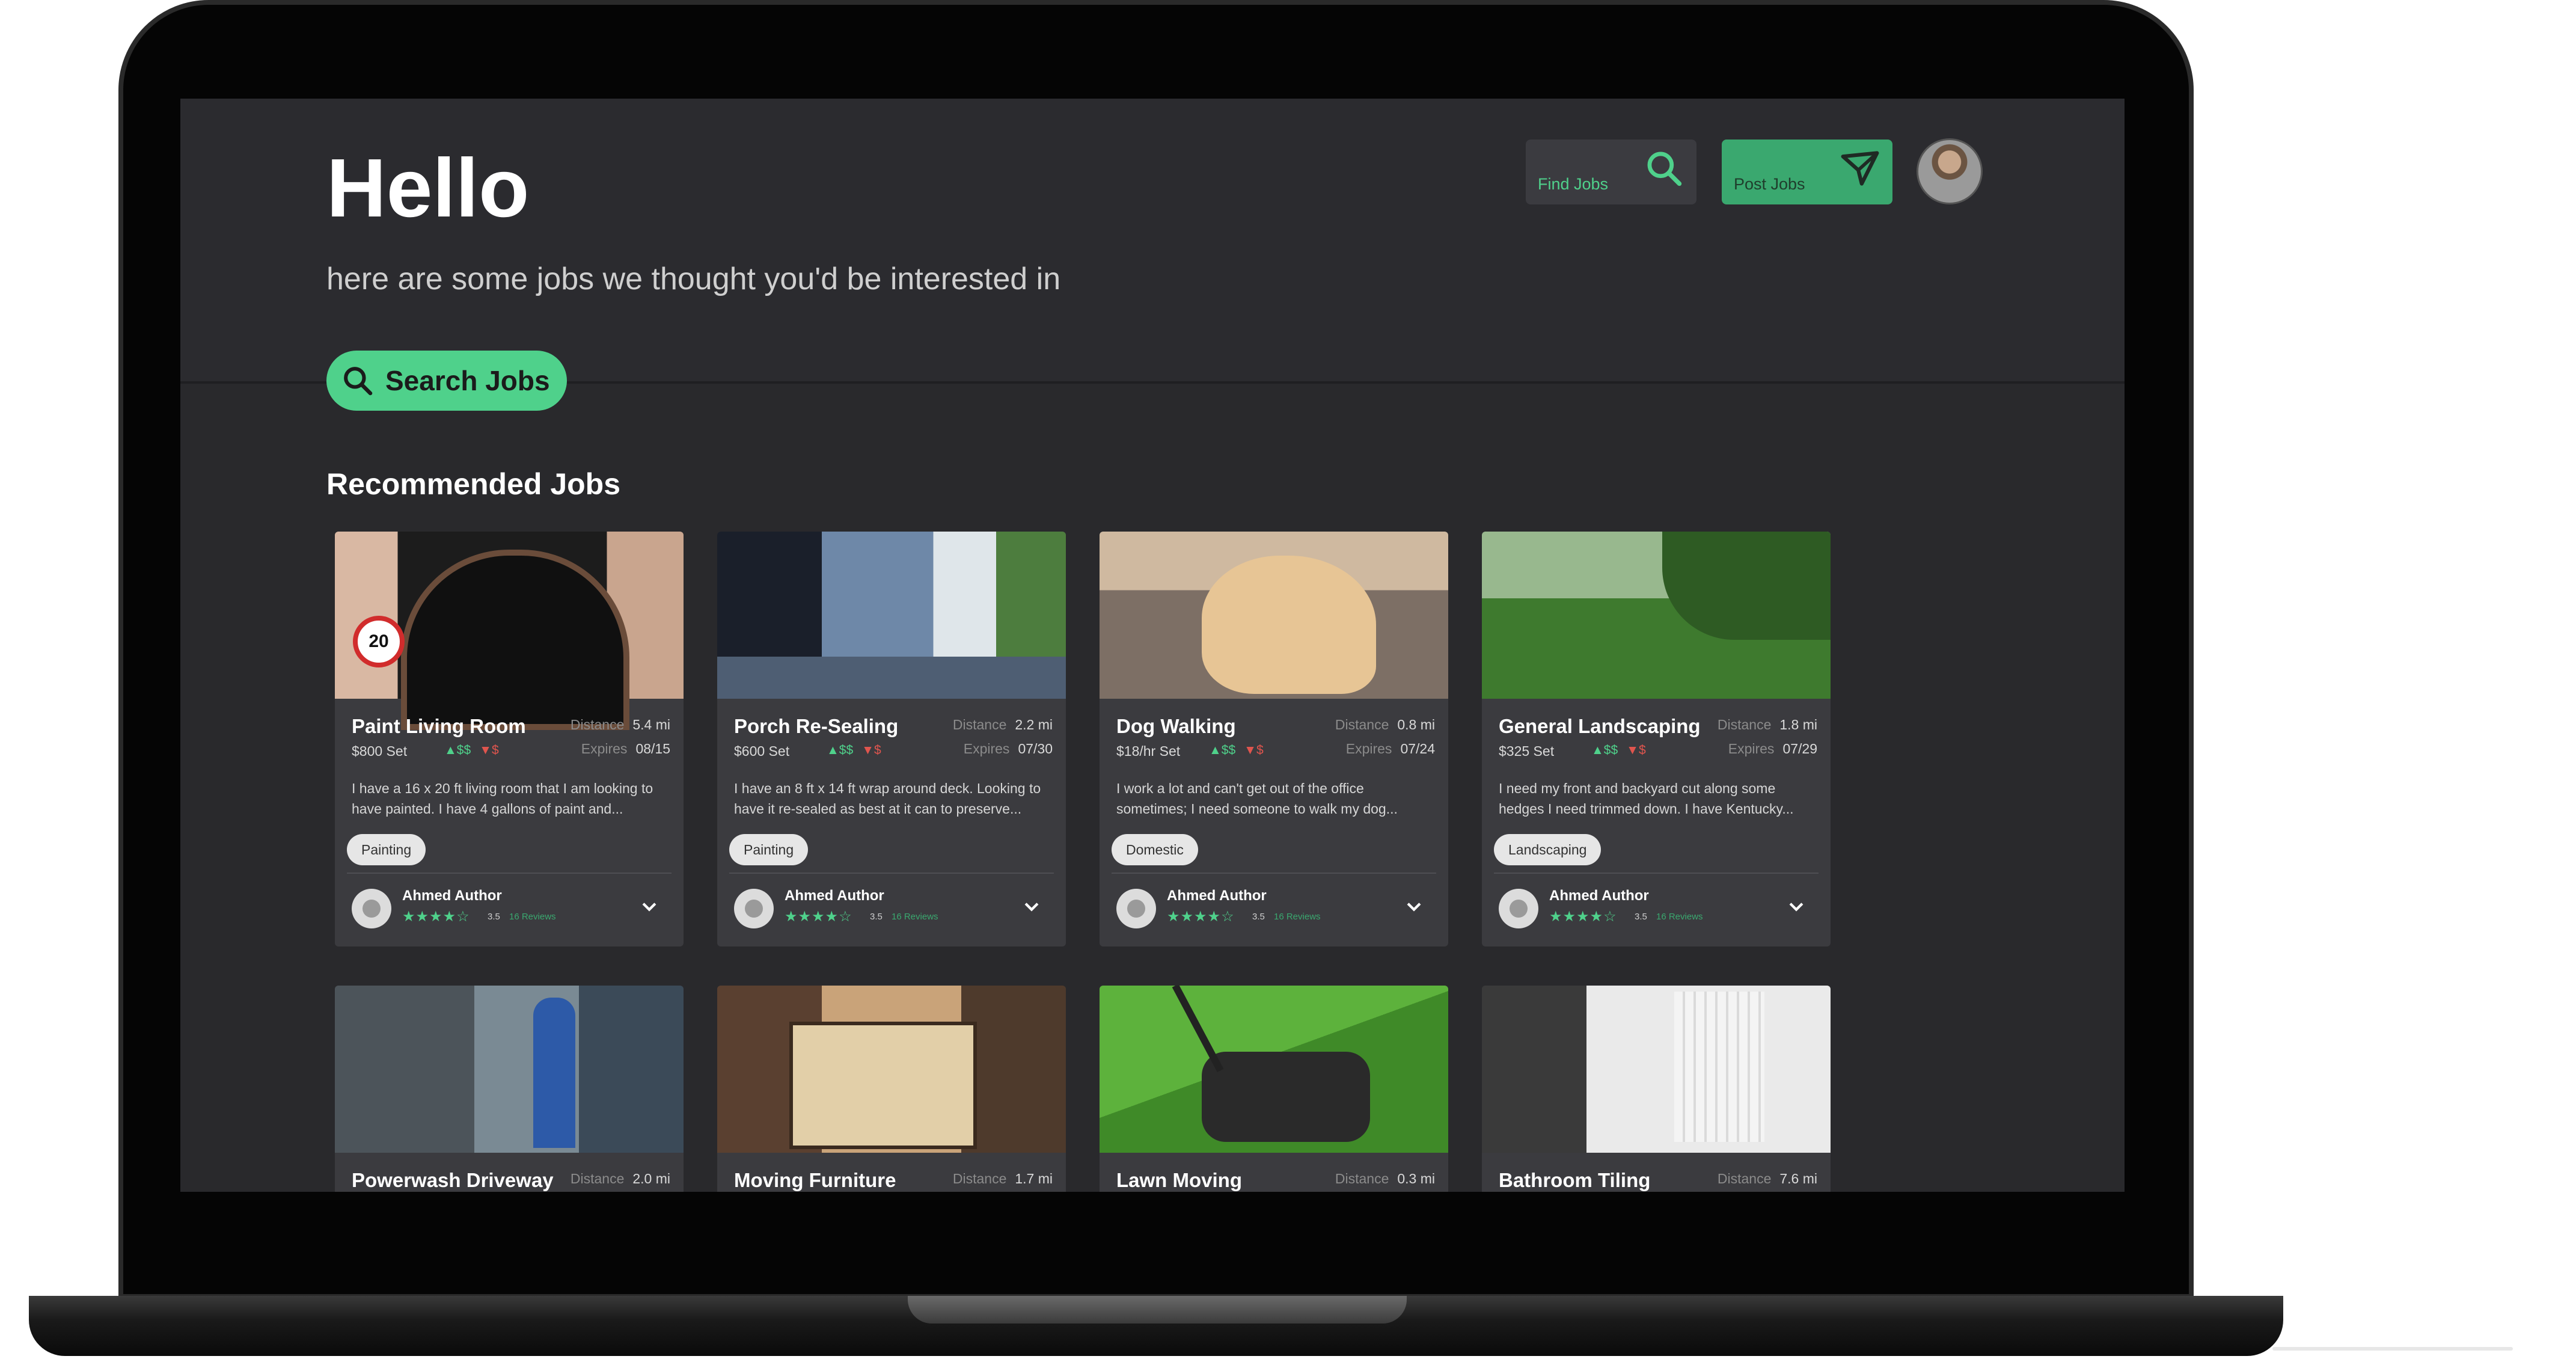  What do you see at coordinates (439, 726) in the screenshot?
I see `job-title: Paint Living Room` at bounding box center [439, 726].